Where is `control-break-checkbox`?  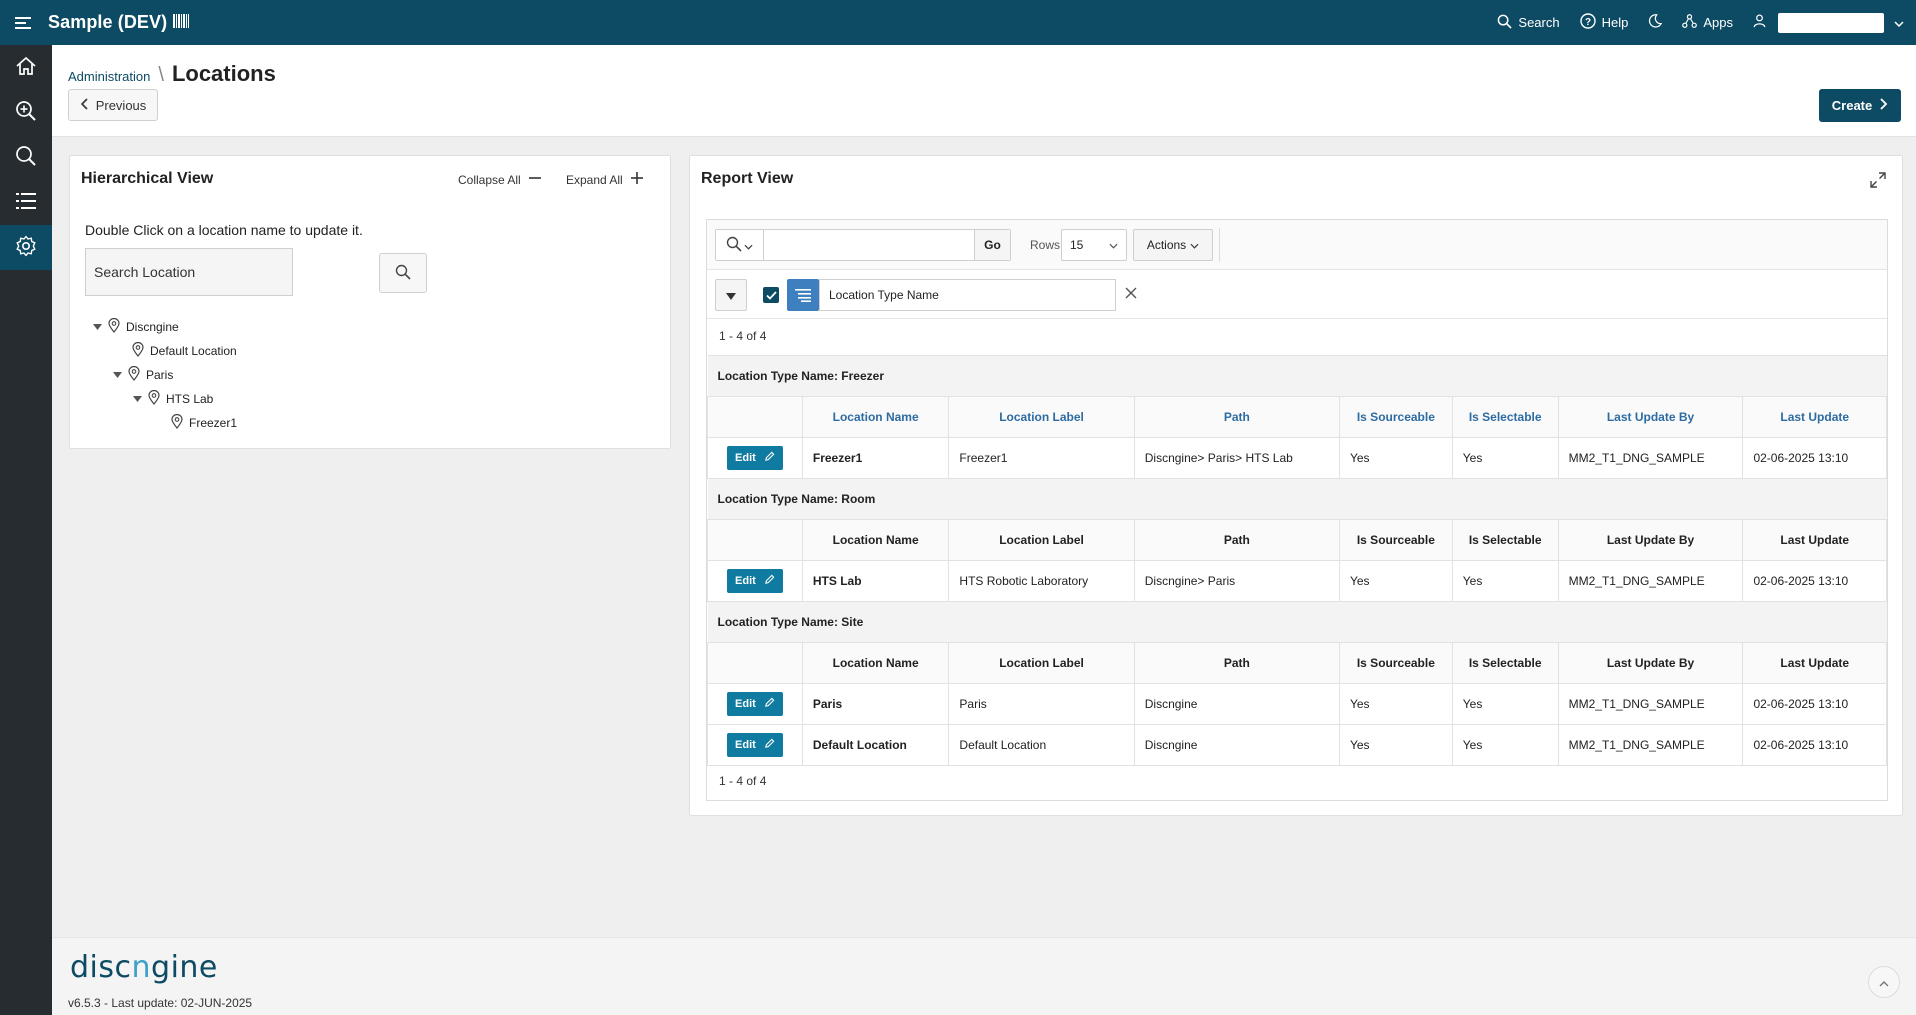
control-break-checkbox is located at coordinates (771, 295).